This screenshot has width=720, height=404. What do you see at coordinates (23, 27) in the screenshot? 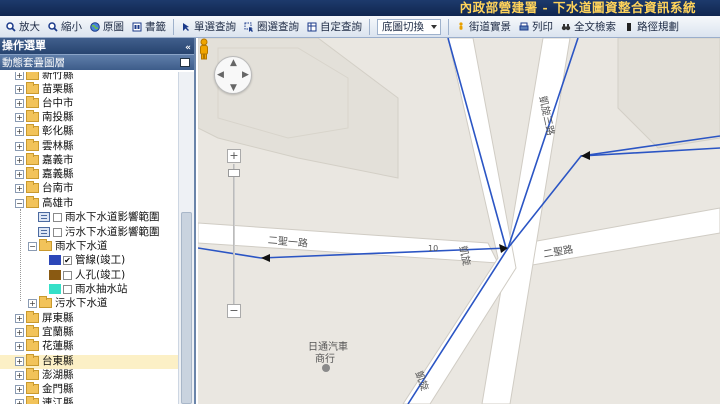
I see `zoom-in-button: 放大` at bounding box center [23, 27].